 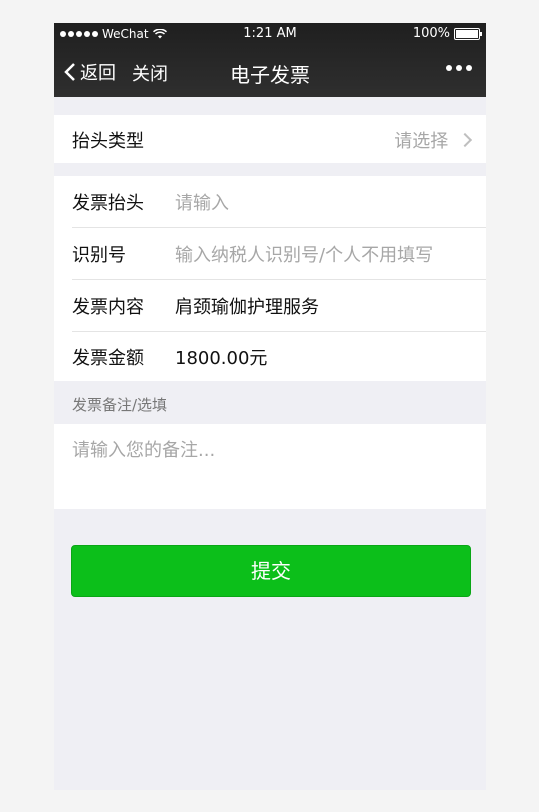 What do you see at coordinates (449, 68) in the screenshot?
I see `more-dots-icon` at bounding box center [449, 68].